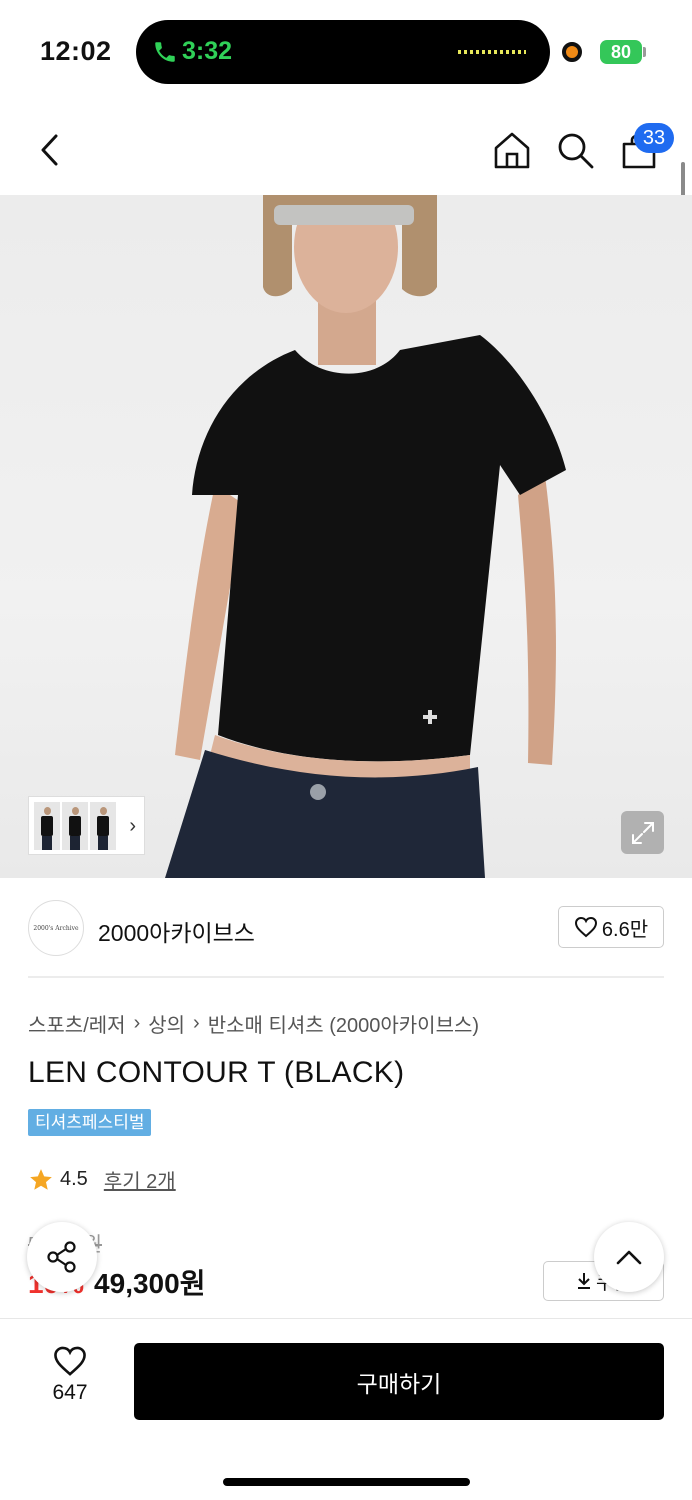  I want to click on rating-row: 4.5 후기 2개, so click(102, 1179).